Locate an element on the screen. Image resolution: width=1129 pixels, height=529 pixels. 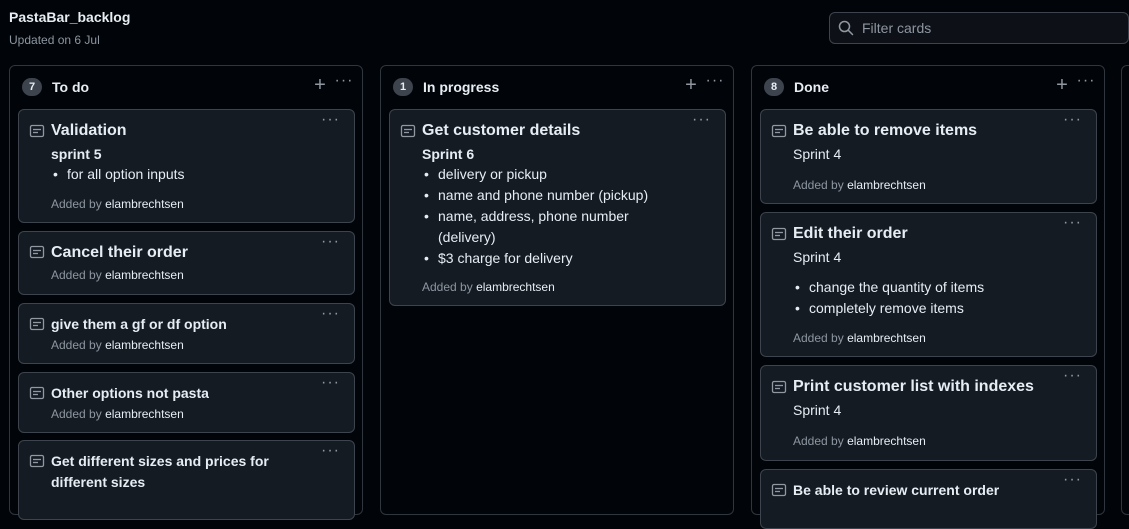
project-title: PastaBar_backlog is located at coordinates (69, 17).